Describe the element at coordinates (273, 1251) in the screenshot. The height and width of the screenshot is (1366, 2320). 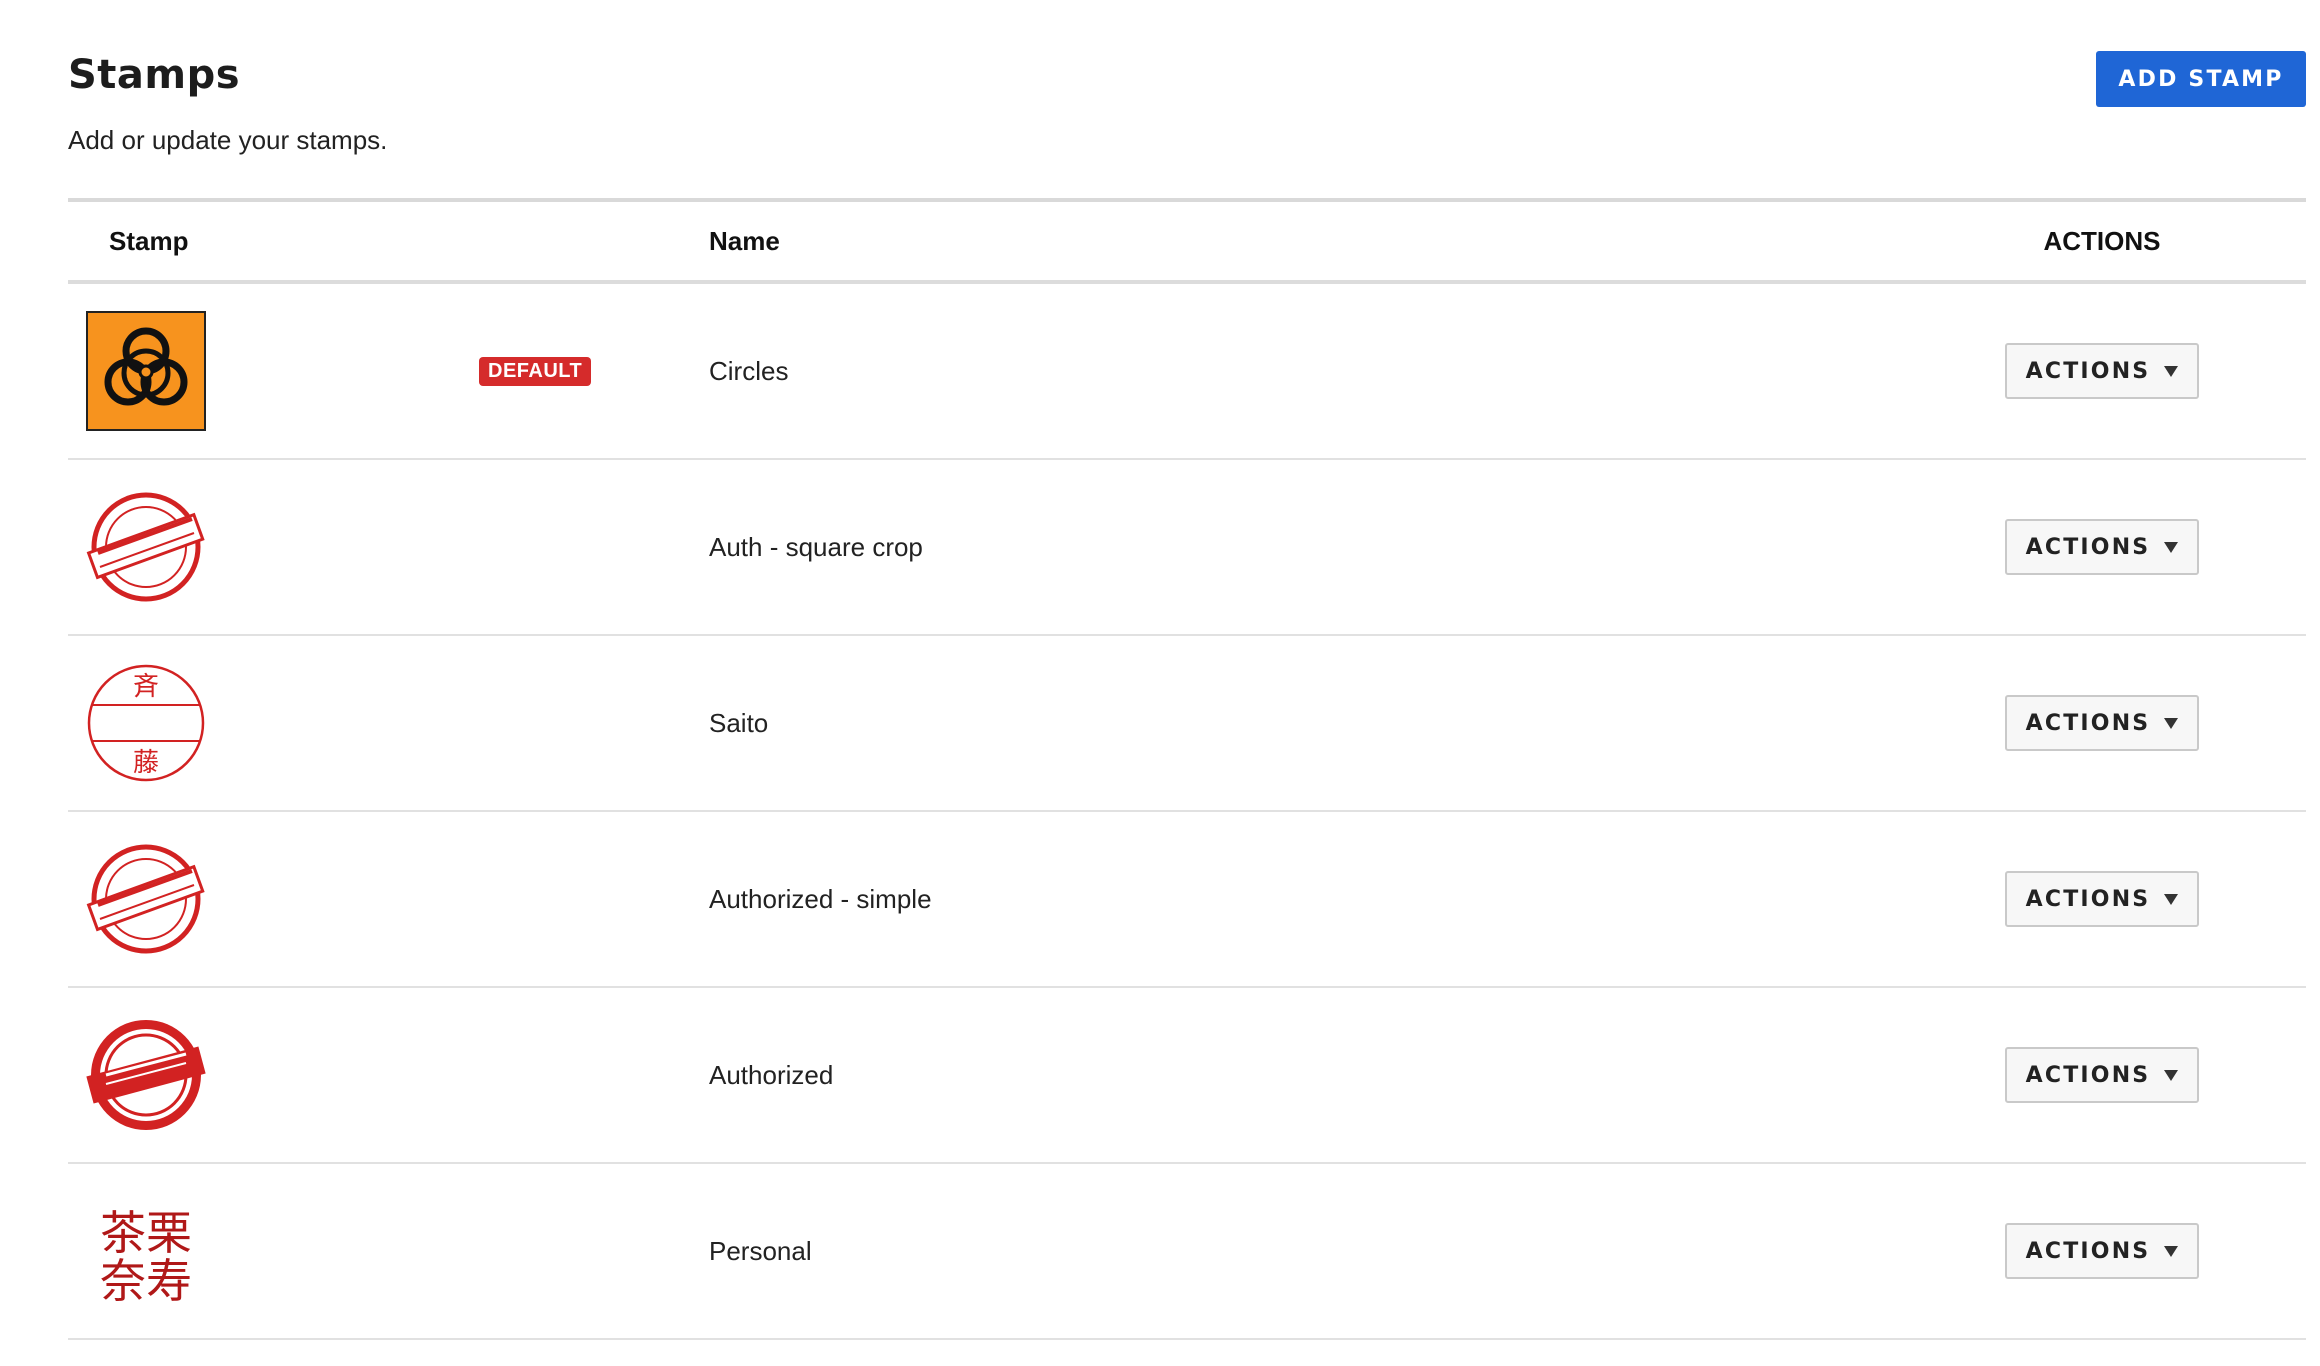
I see `stamp-cell: 茶栗 奈寿` at that location.